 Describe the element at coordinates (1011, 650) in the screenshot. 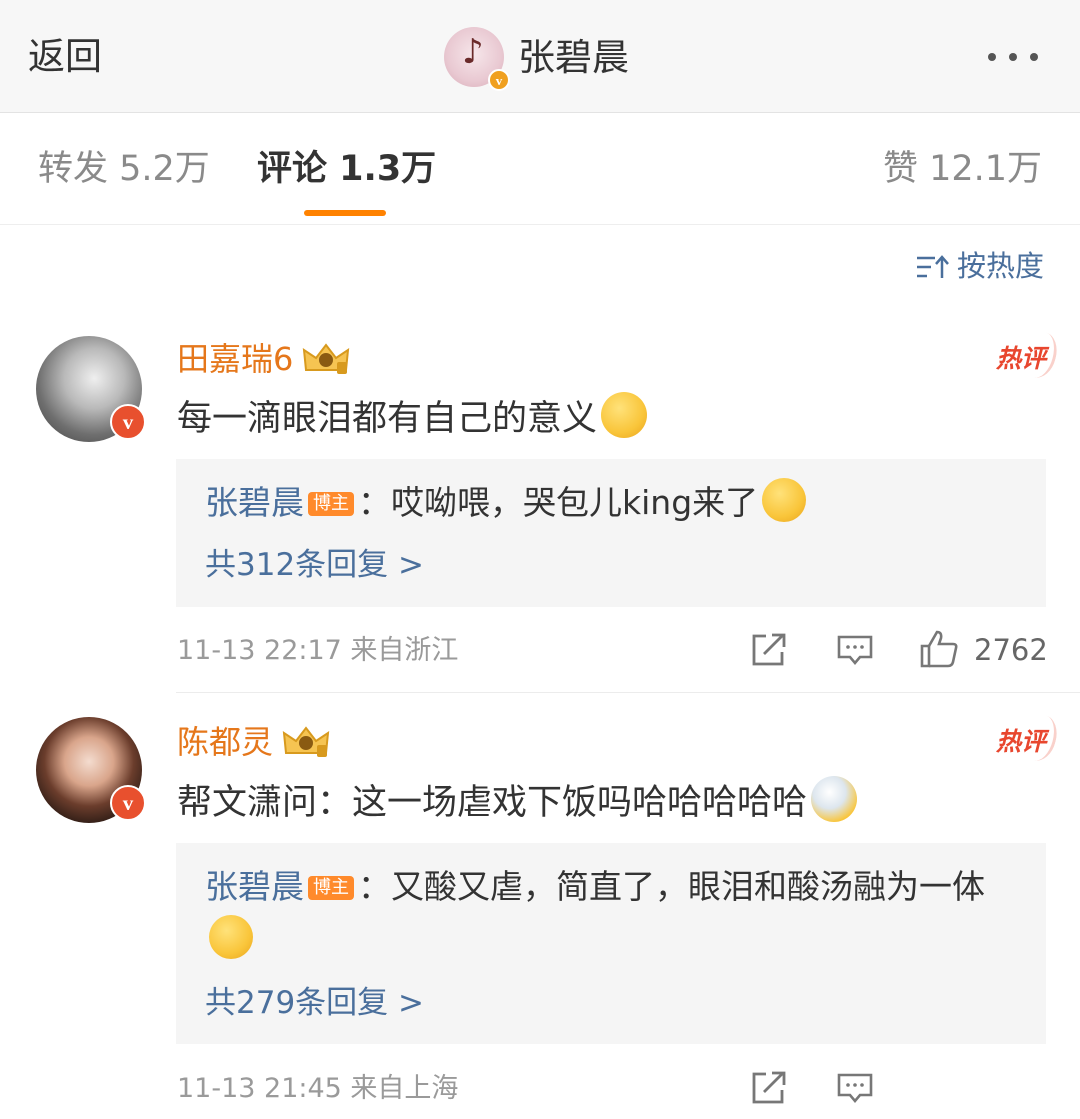

I see `like-count: 2762` at that location.